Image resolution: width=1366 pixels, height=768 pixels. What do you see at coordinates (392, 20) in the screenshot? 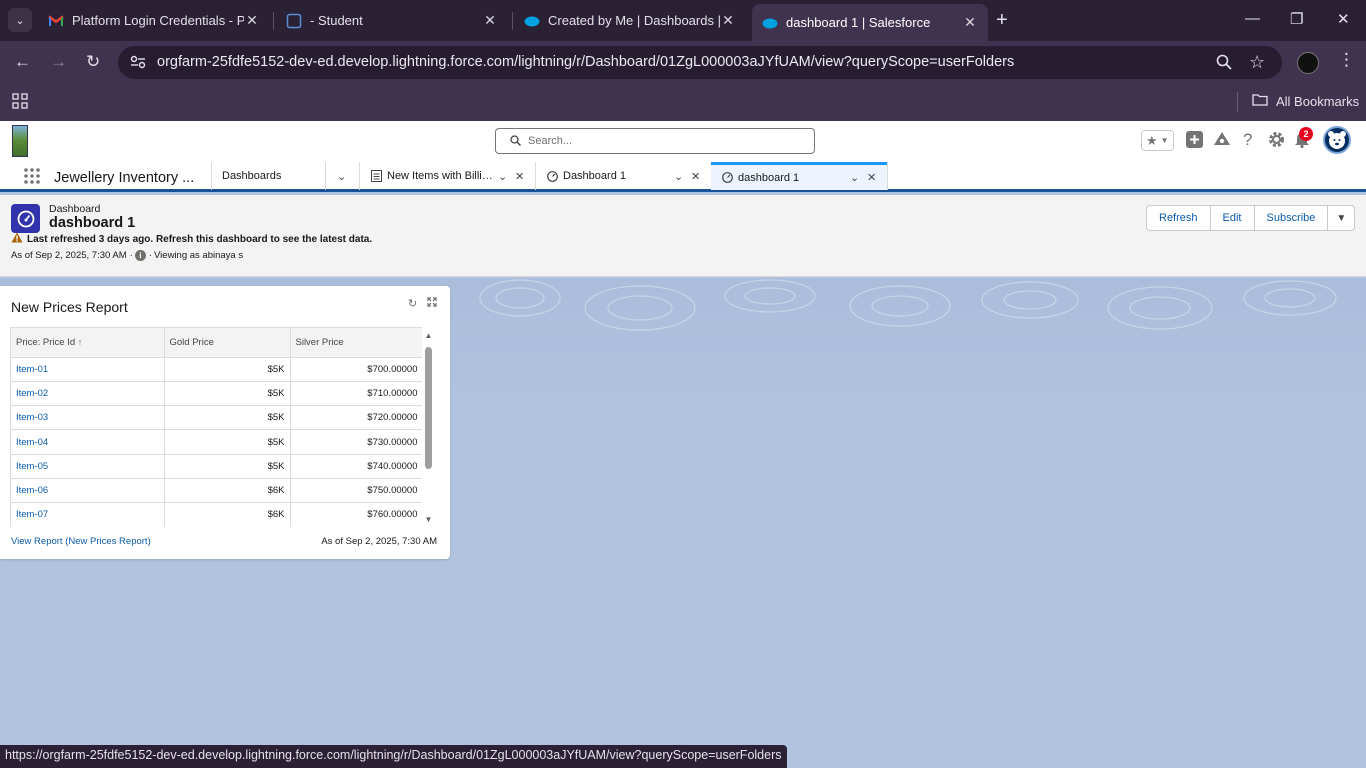
I see `browser-tab: - Student ✕` at bounding box center [392, 20].